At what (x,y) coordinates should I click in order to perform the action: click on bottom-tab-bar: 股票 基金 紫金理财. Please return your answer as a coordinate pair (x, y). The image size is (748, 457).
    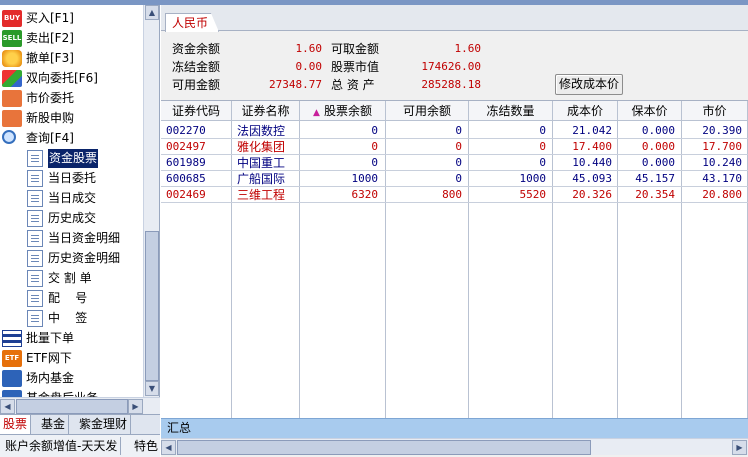
    Looking at the image, I should click on (80, 424).